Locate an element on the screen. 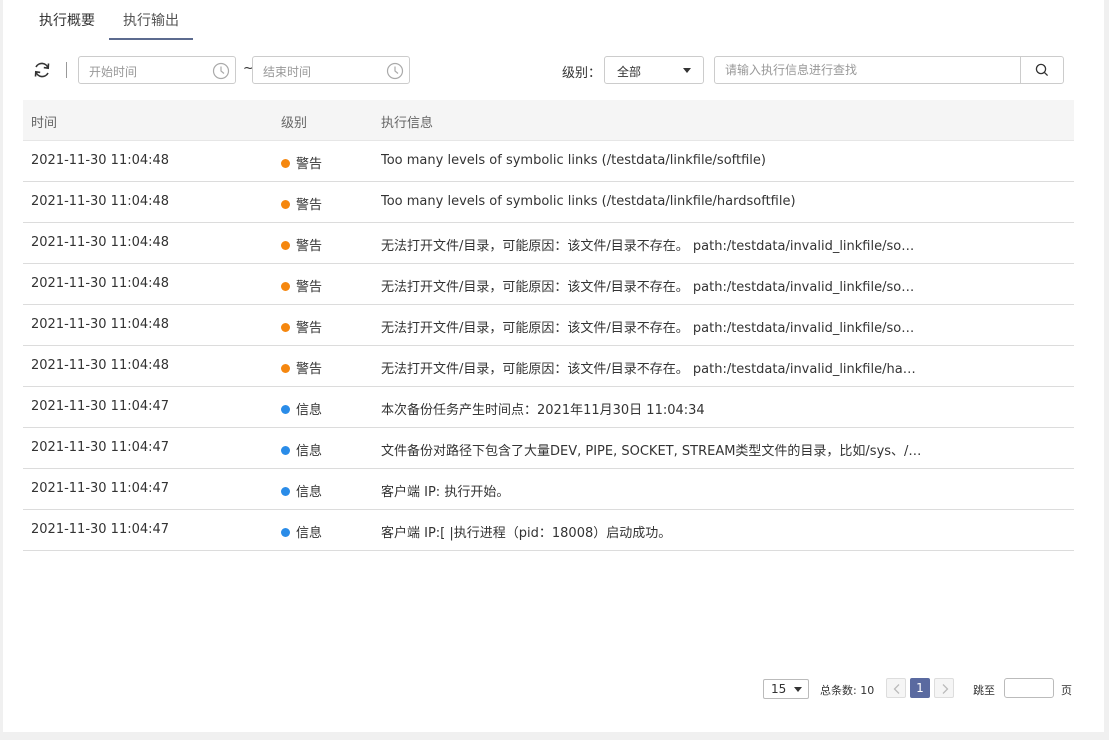 Image resolution: width=1109 pixels, height=740 pixels. header-time: 时间 is located at coordinates (44, 123).